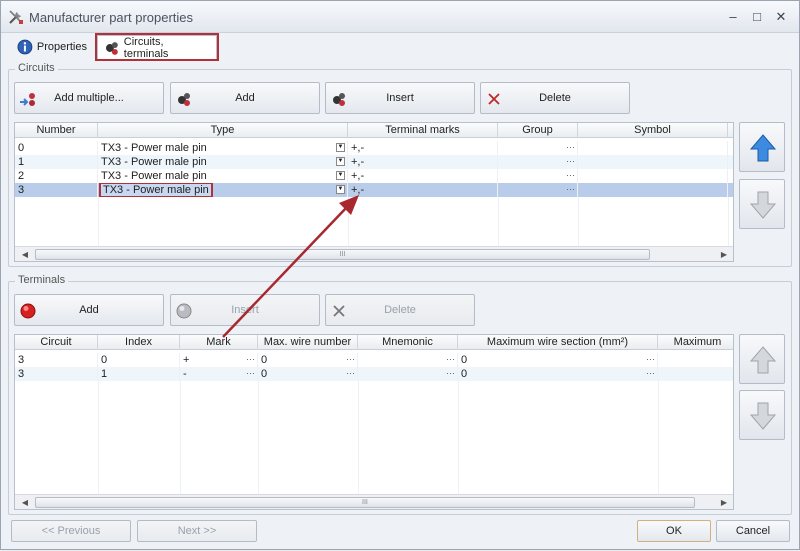 This screenshot has height=551, width=800. Describe the element at coordinates (223, 130) in the screenshot. I see `col-type: Type` at that location.